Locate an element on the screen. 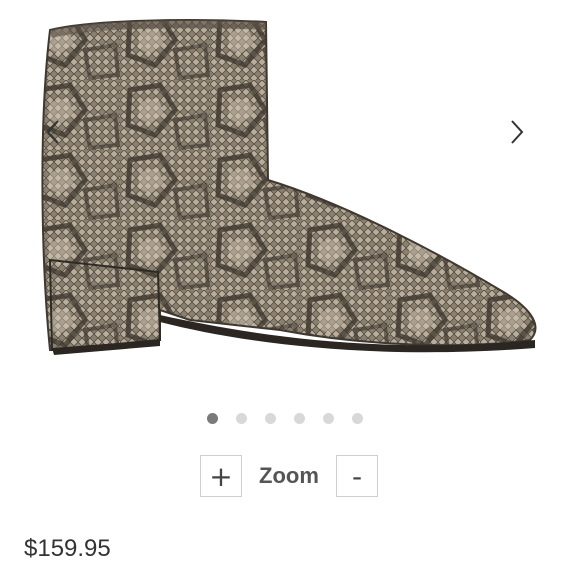  product-price: $159.95 is located at coordinates (67, 548).